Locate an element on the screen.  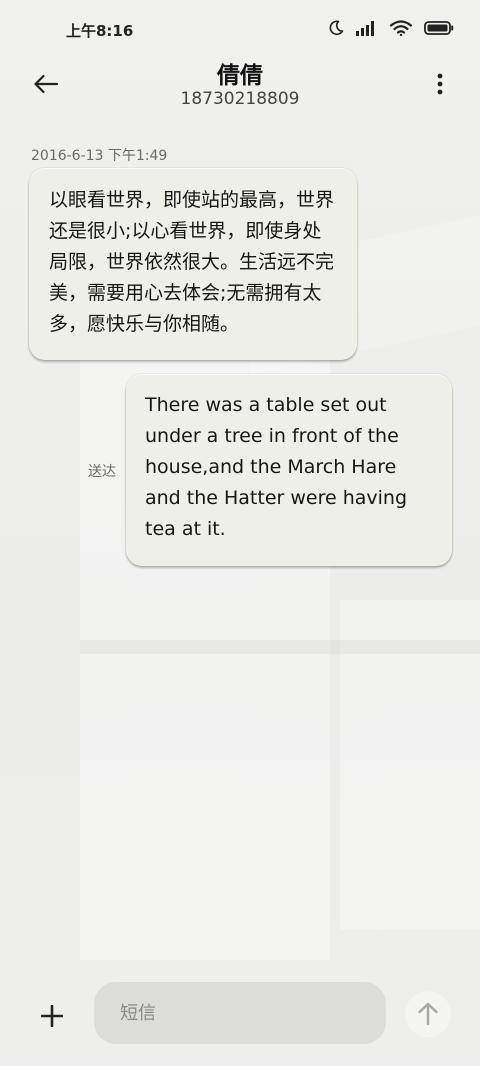
send-button is located at coordinates (428, 1014).